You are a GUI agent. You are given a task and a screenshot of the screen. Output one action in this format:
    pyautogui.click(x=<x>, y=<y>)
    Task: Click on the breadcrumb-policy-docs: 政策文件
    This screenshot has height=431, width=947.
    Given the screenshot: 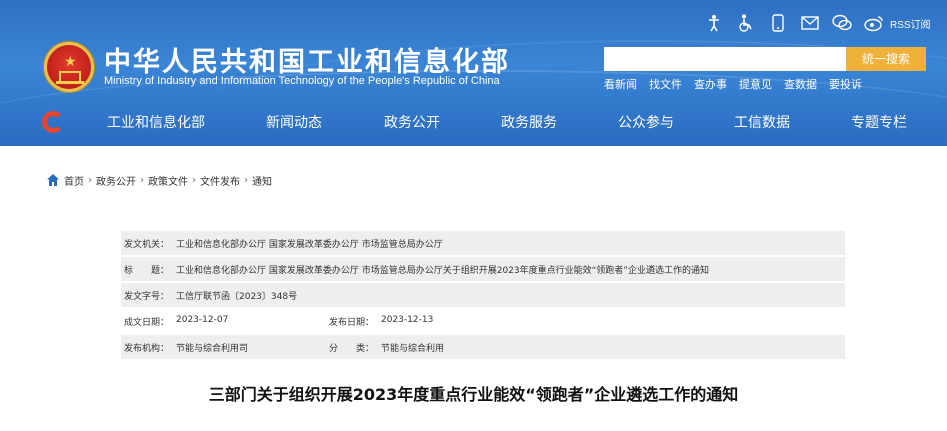 What is the action you would take?
    pyautogui.click(x=168, y=180)
    